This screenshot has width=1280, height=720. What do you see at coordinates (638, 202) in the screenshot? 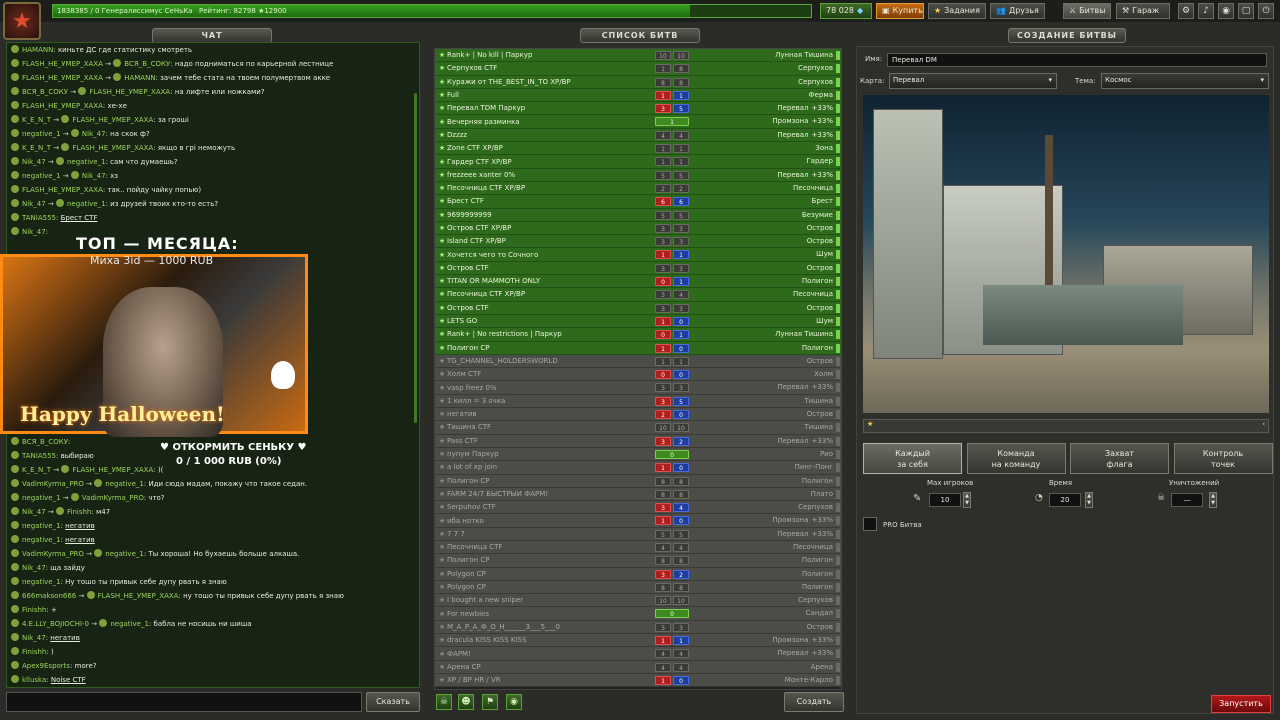
I see `battle-row: ★ Брест CTF 6 6 Брест` at bounding box center [638, 202].